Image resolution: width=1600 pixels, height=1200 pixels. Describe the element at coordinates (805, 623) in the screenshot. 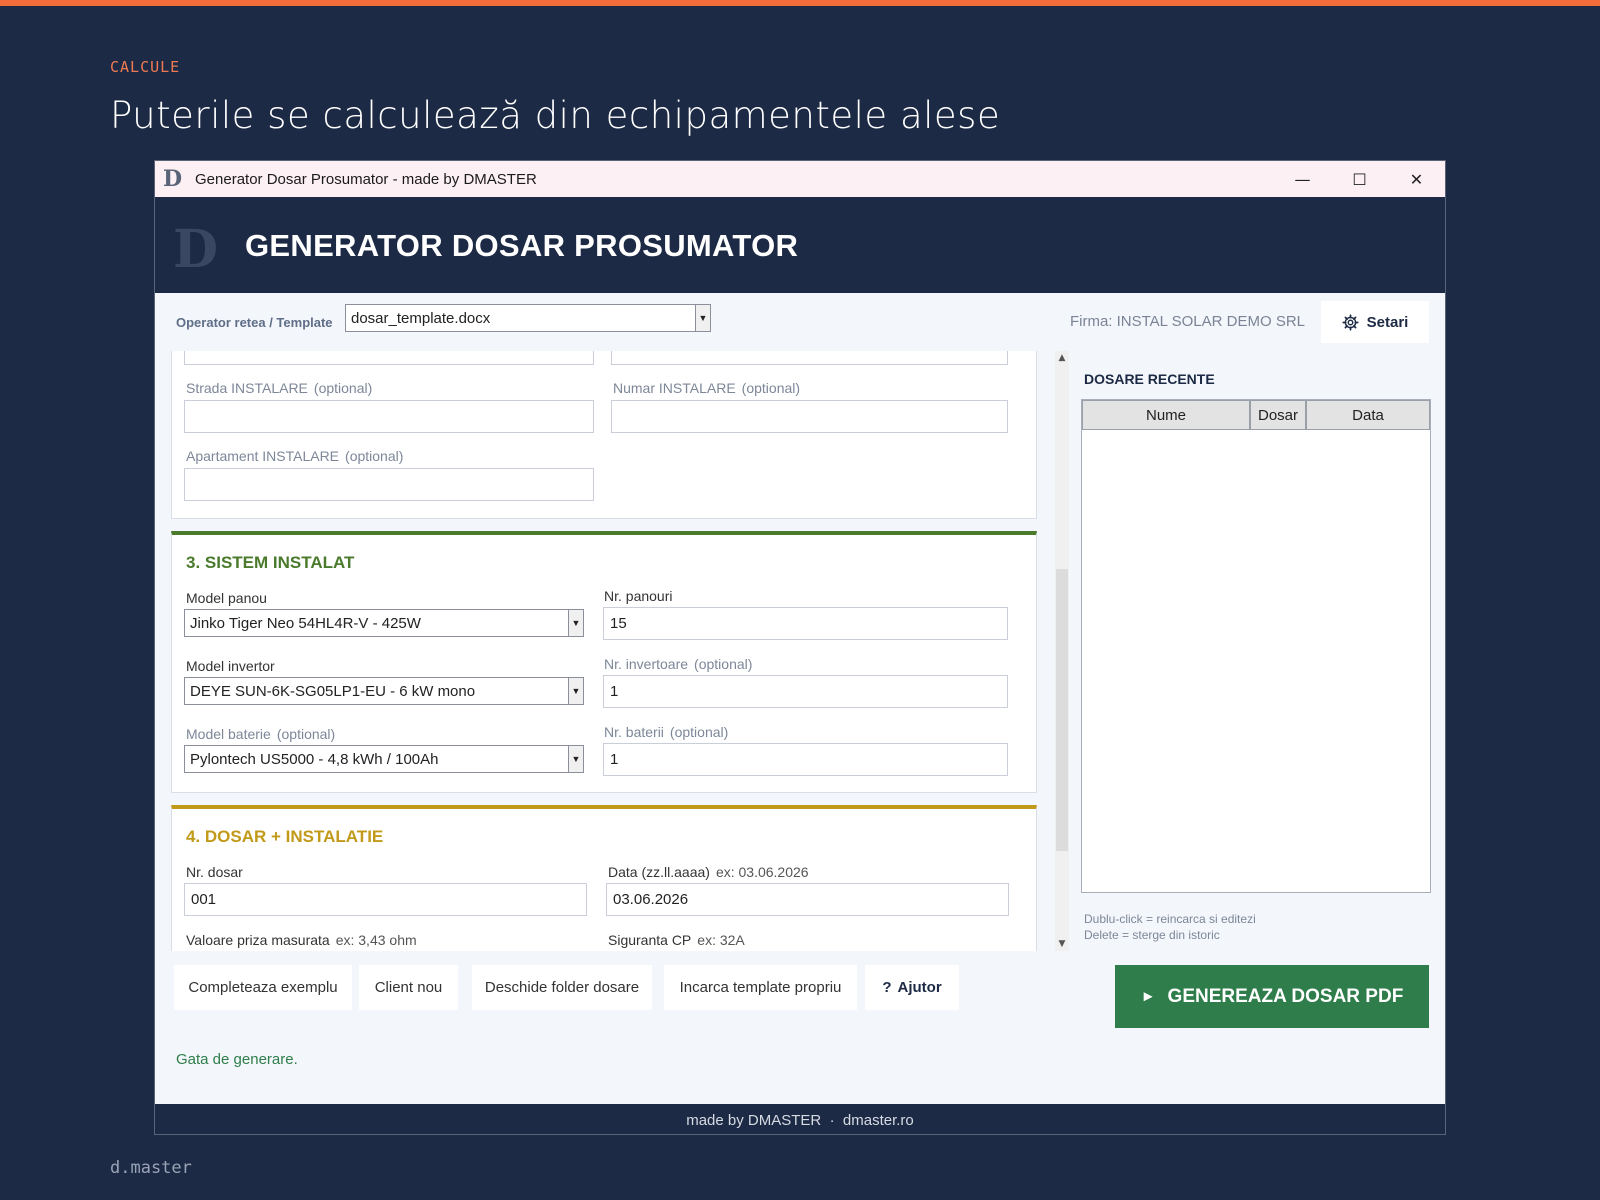

I see `panel-count-input: 15` at that location.